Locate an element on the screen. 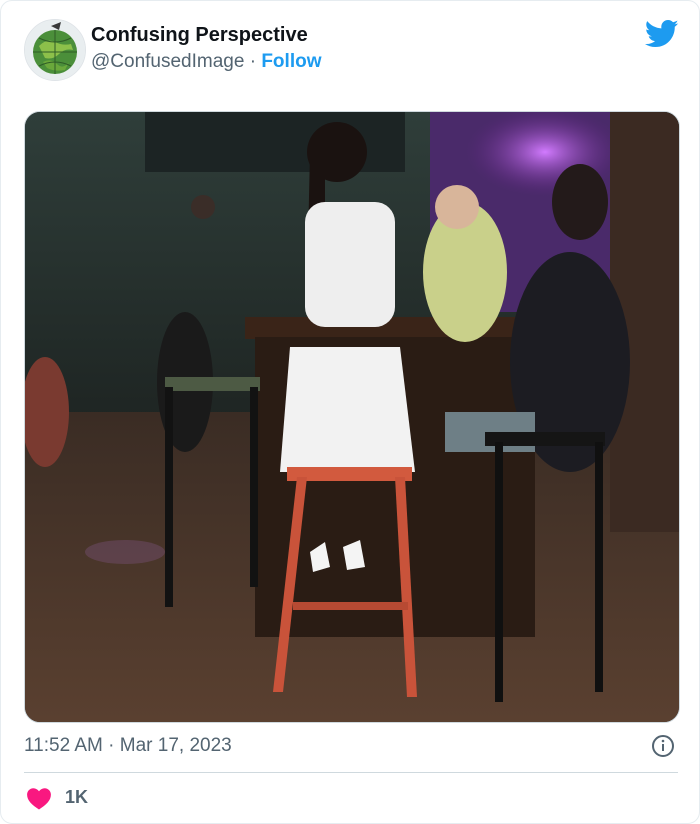  tweet-timestamp: 11:52 AM · Mar 17, 2023 is located at coordinates (128, 746).